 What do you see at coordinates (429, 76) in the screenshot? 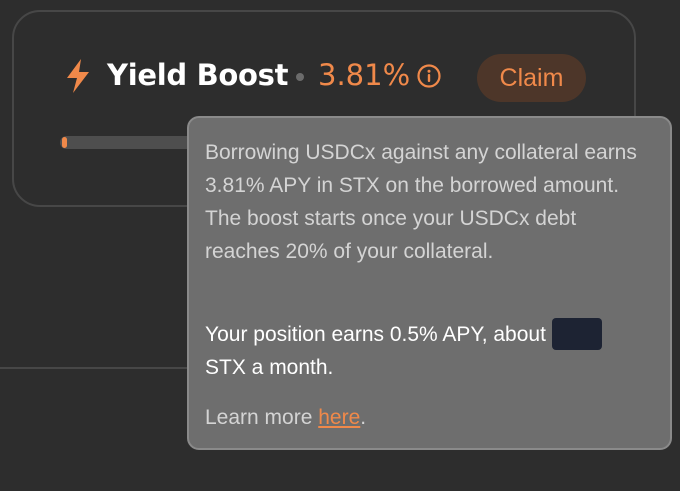
I see `info-icon` at bounding box center [429, 76].